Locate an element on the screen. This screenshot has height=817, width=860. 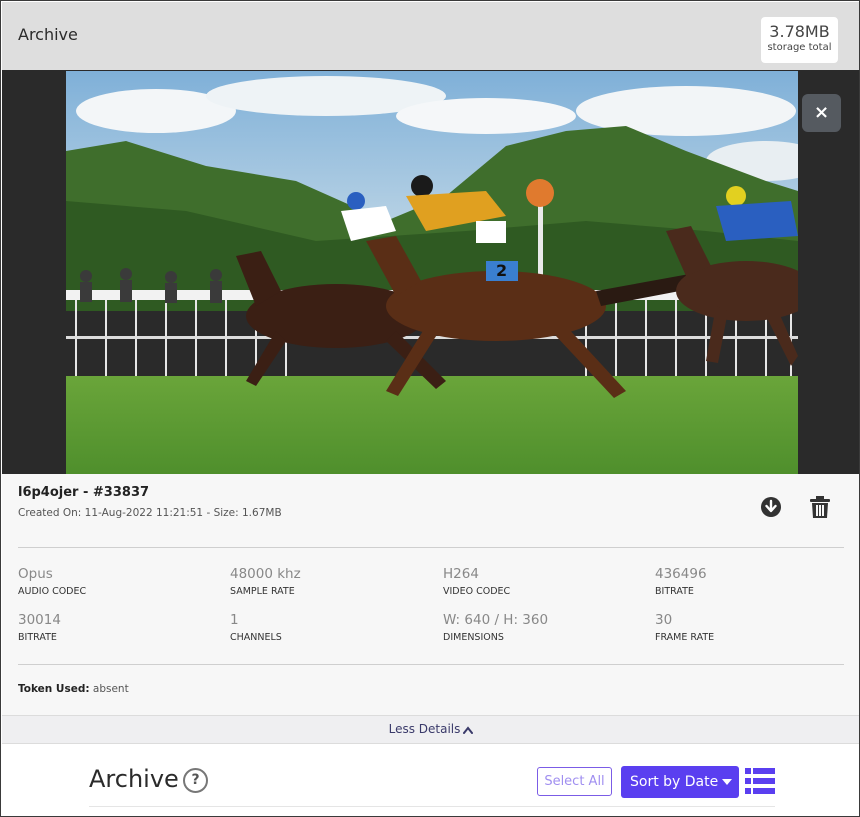
storage-summary: 3.78MB storage total is located at coordinates (799, 40).